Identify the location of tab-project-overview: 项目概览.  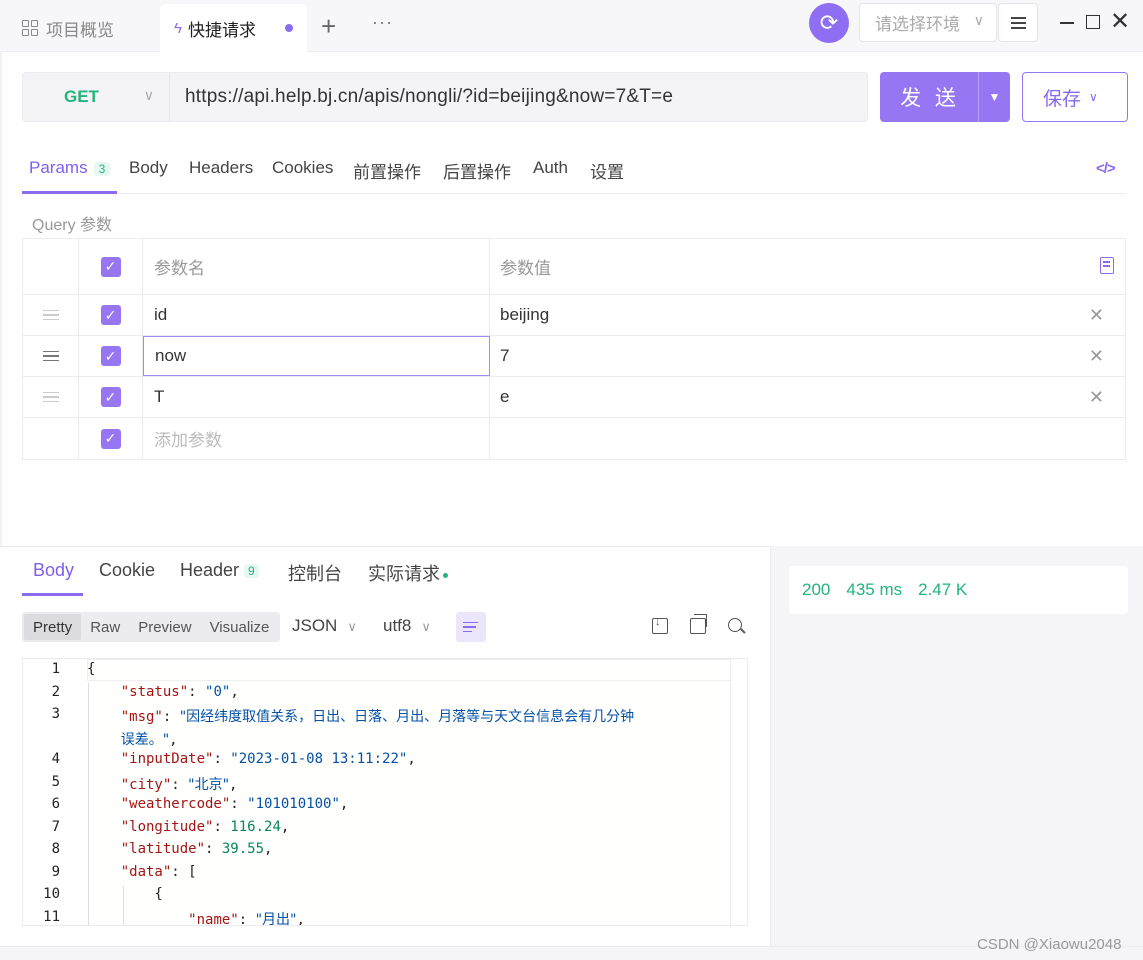
(68, 28).